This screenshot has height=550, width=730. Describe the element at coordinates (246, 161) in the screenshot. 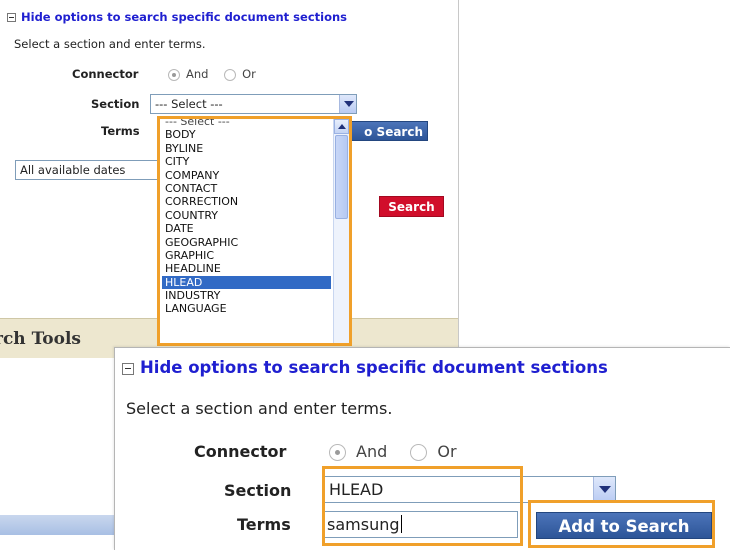

I see `dropdown-option: CITY` at that location.